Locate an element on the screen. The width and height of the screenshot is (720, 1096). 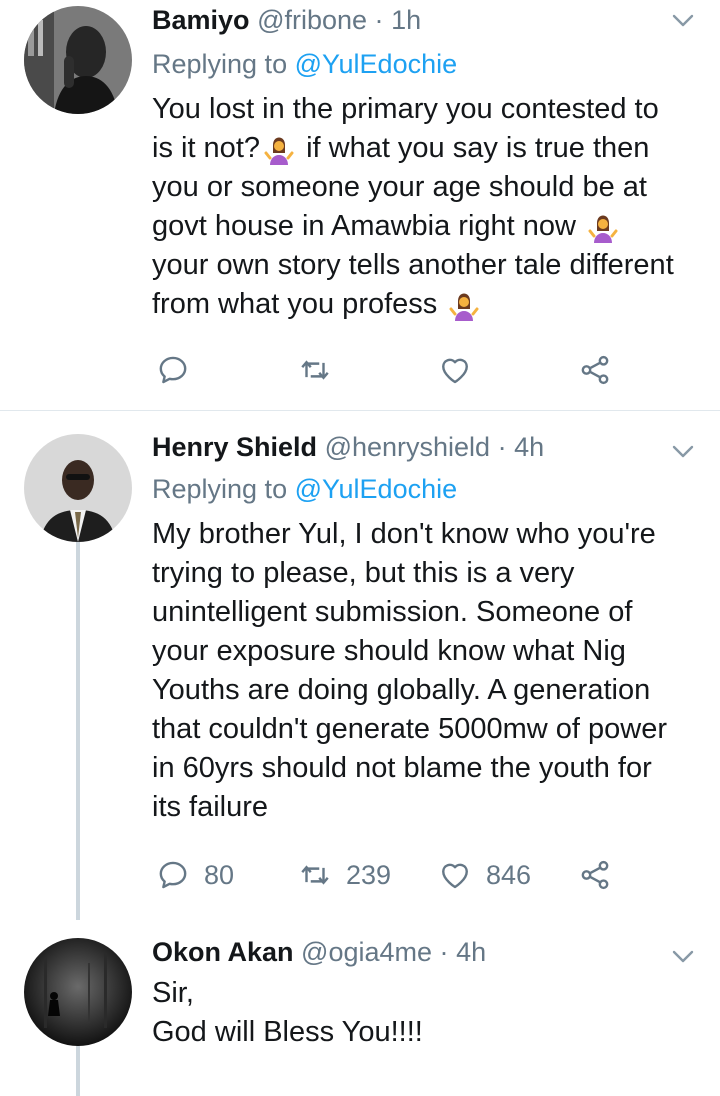
text-line: Sir, is located at coordinates (173, 993).